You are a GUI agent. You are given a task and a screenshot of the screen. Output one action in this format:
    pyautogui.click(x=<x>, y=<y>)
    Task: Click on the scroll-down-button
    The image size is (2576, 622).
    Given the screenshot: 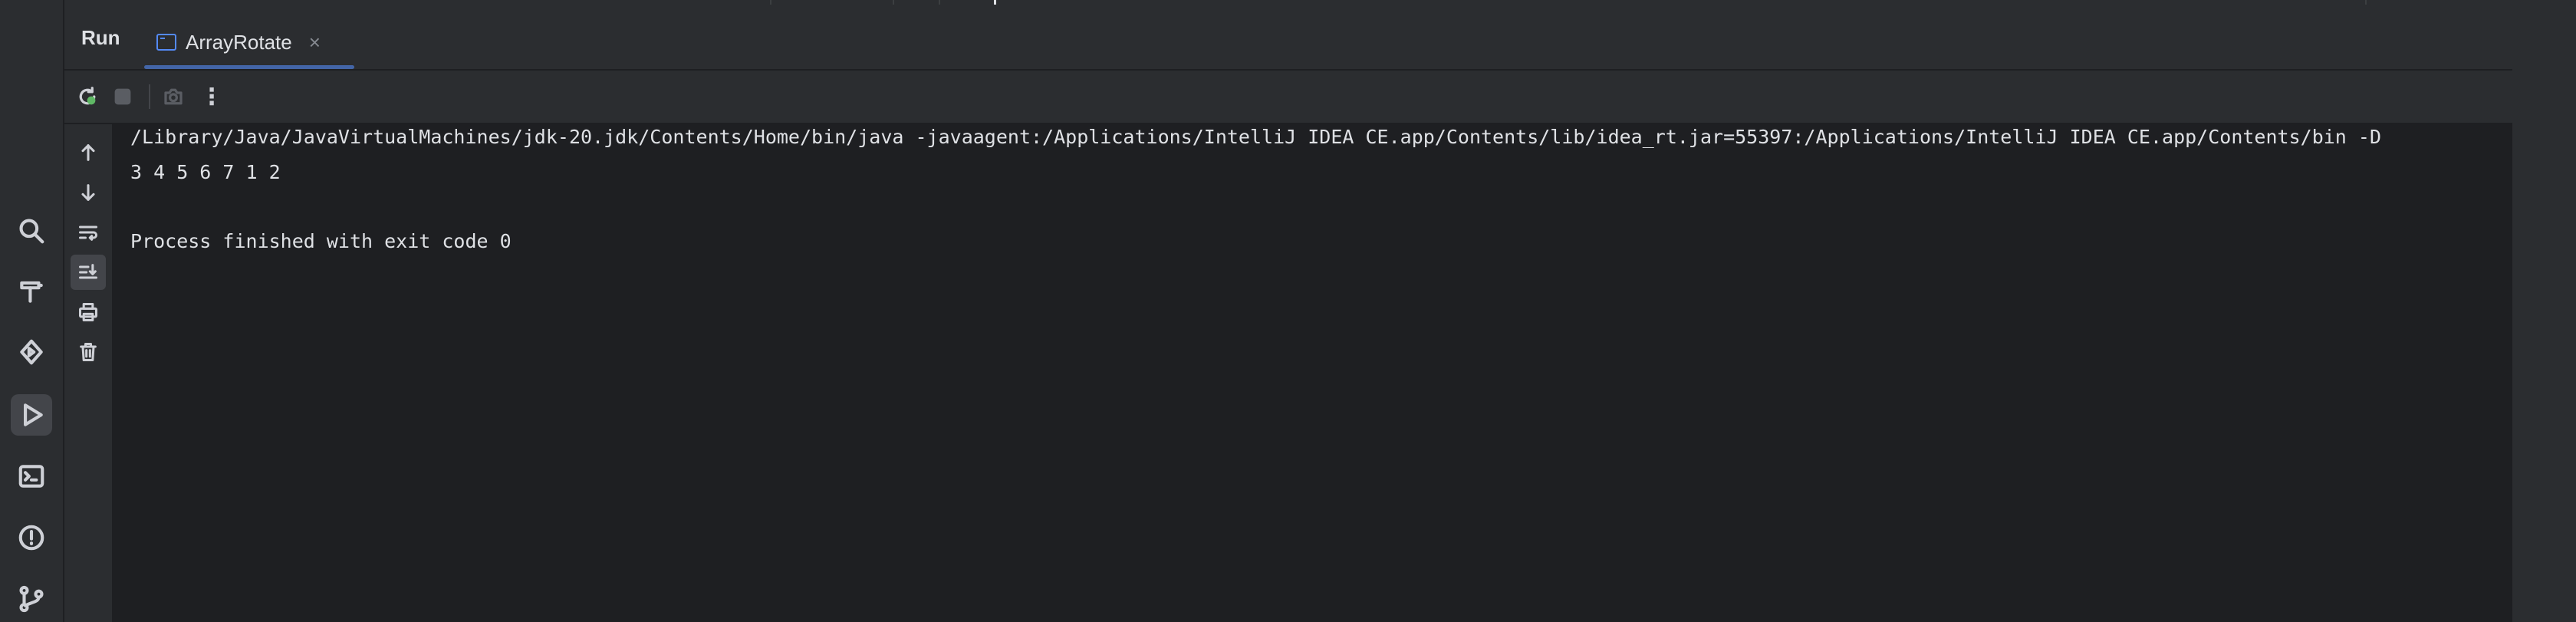 What is the action you would take?
    pyautogui.click(x=88, y=193)
    